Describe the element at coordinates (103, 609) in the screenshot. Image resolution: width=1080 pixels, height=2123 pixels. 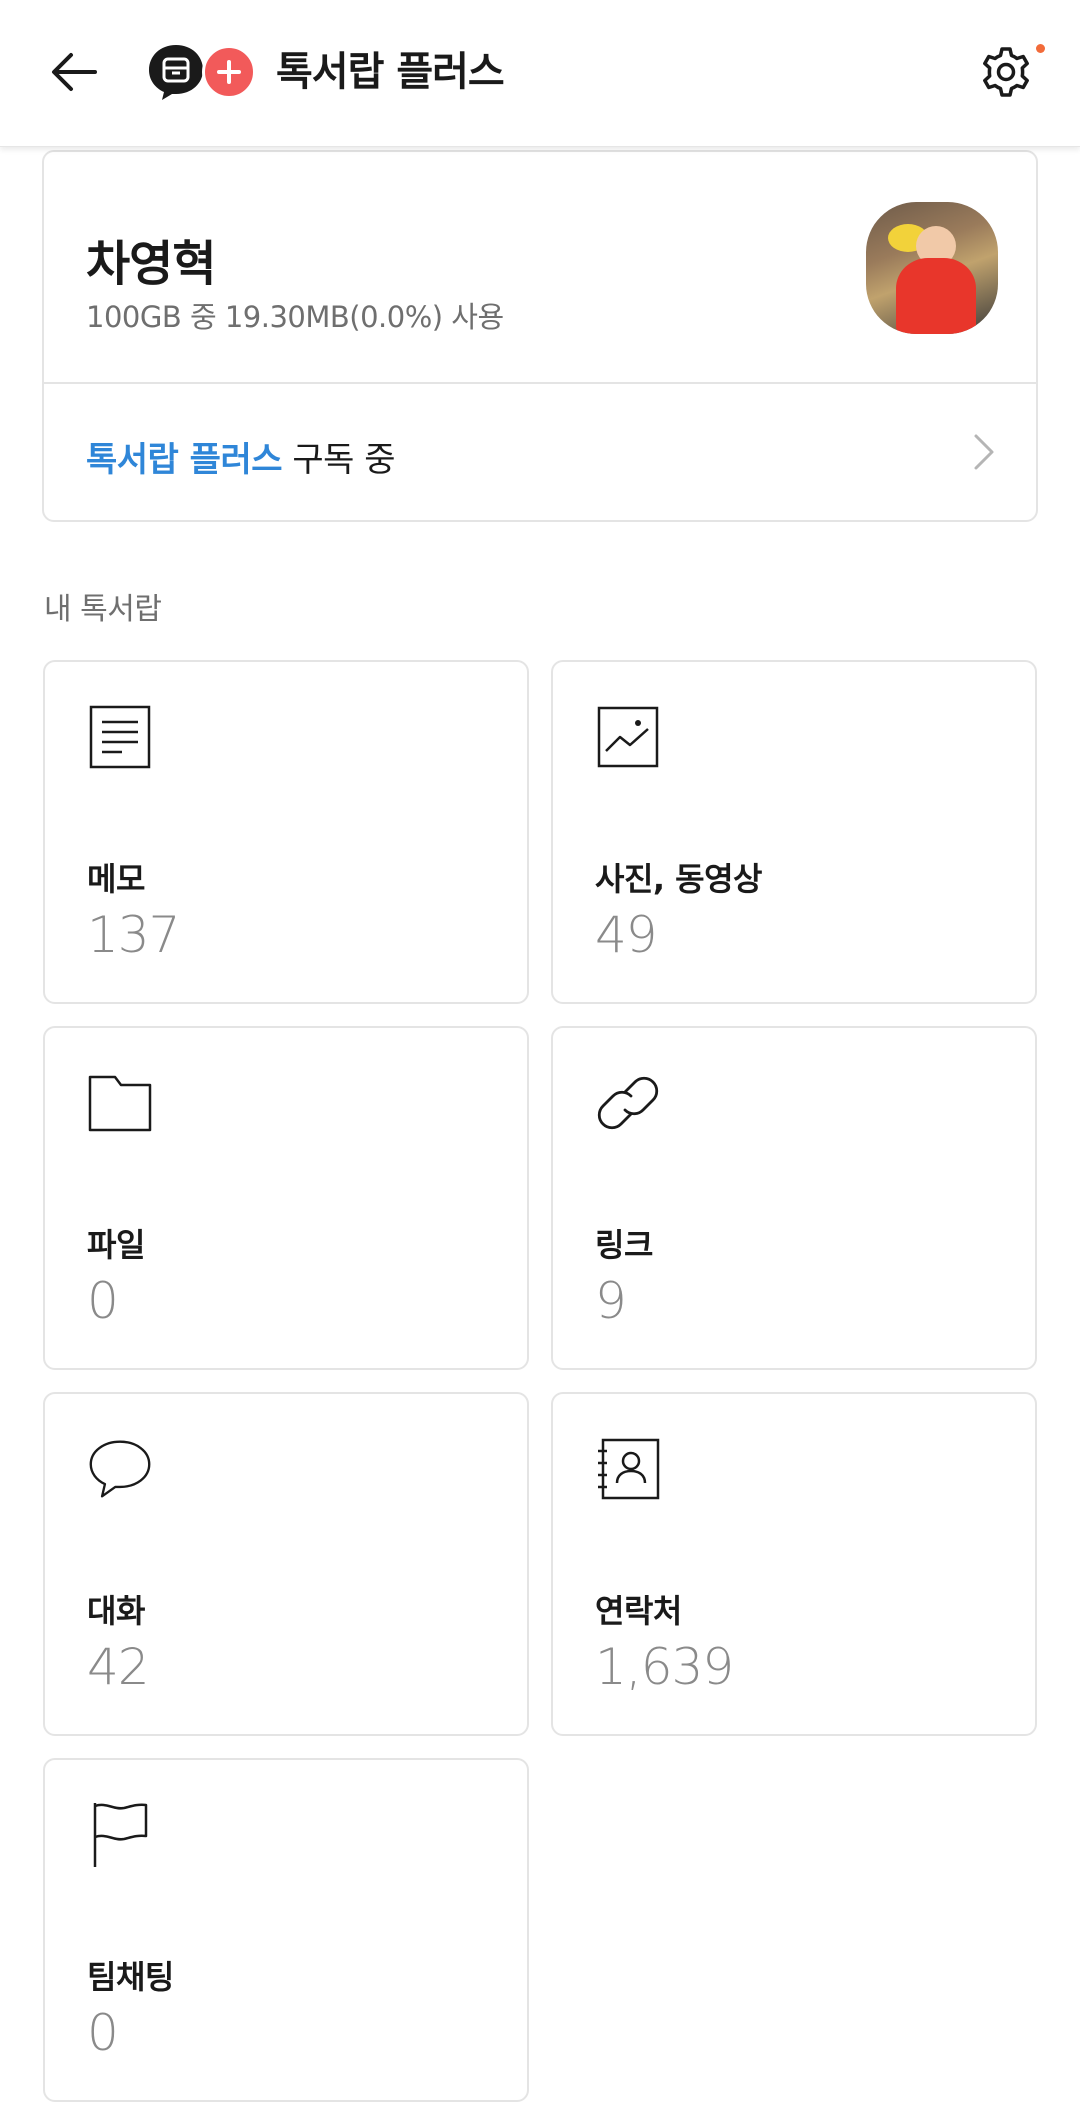
I see `section-label: 내 톡서랍` at that location.